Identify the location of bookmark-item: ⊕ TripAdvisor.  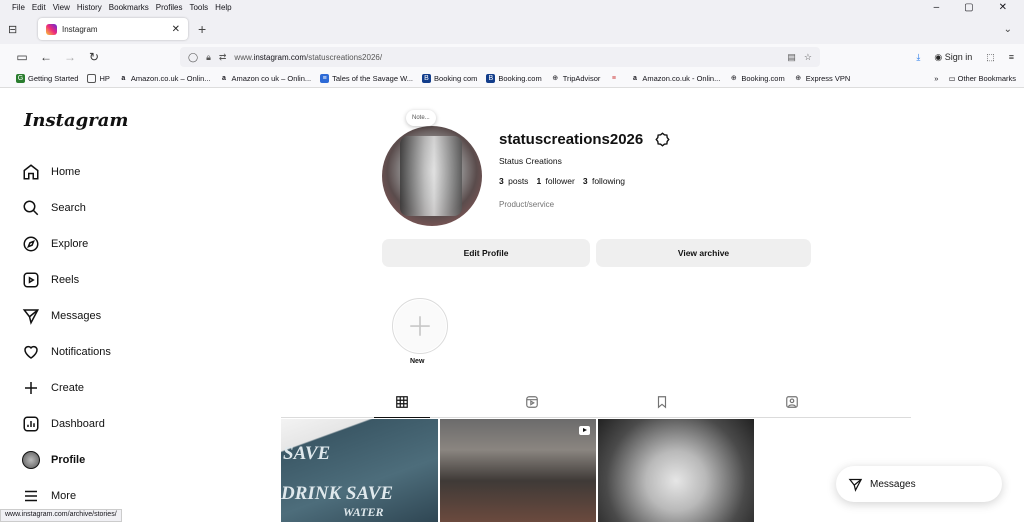
(576, 78).